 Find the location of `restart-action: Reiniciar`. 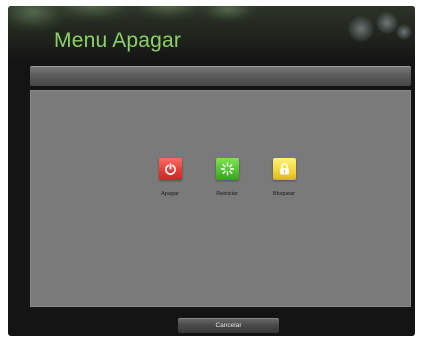

restart-action: Reiniciar is located at coordinates (227, 177).